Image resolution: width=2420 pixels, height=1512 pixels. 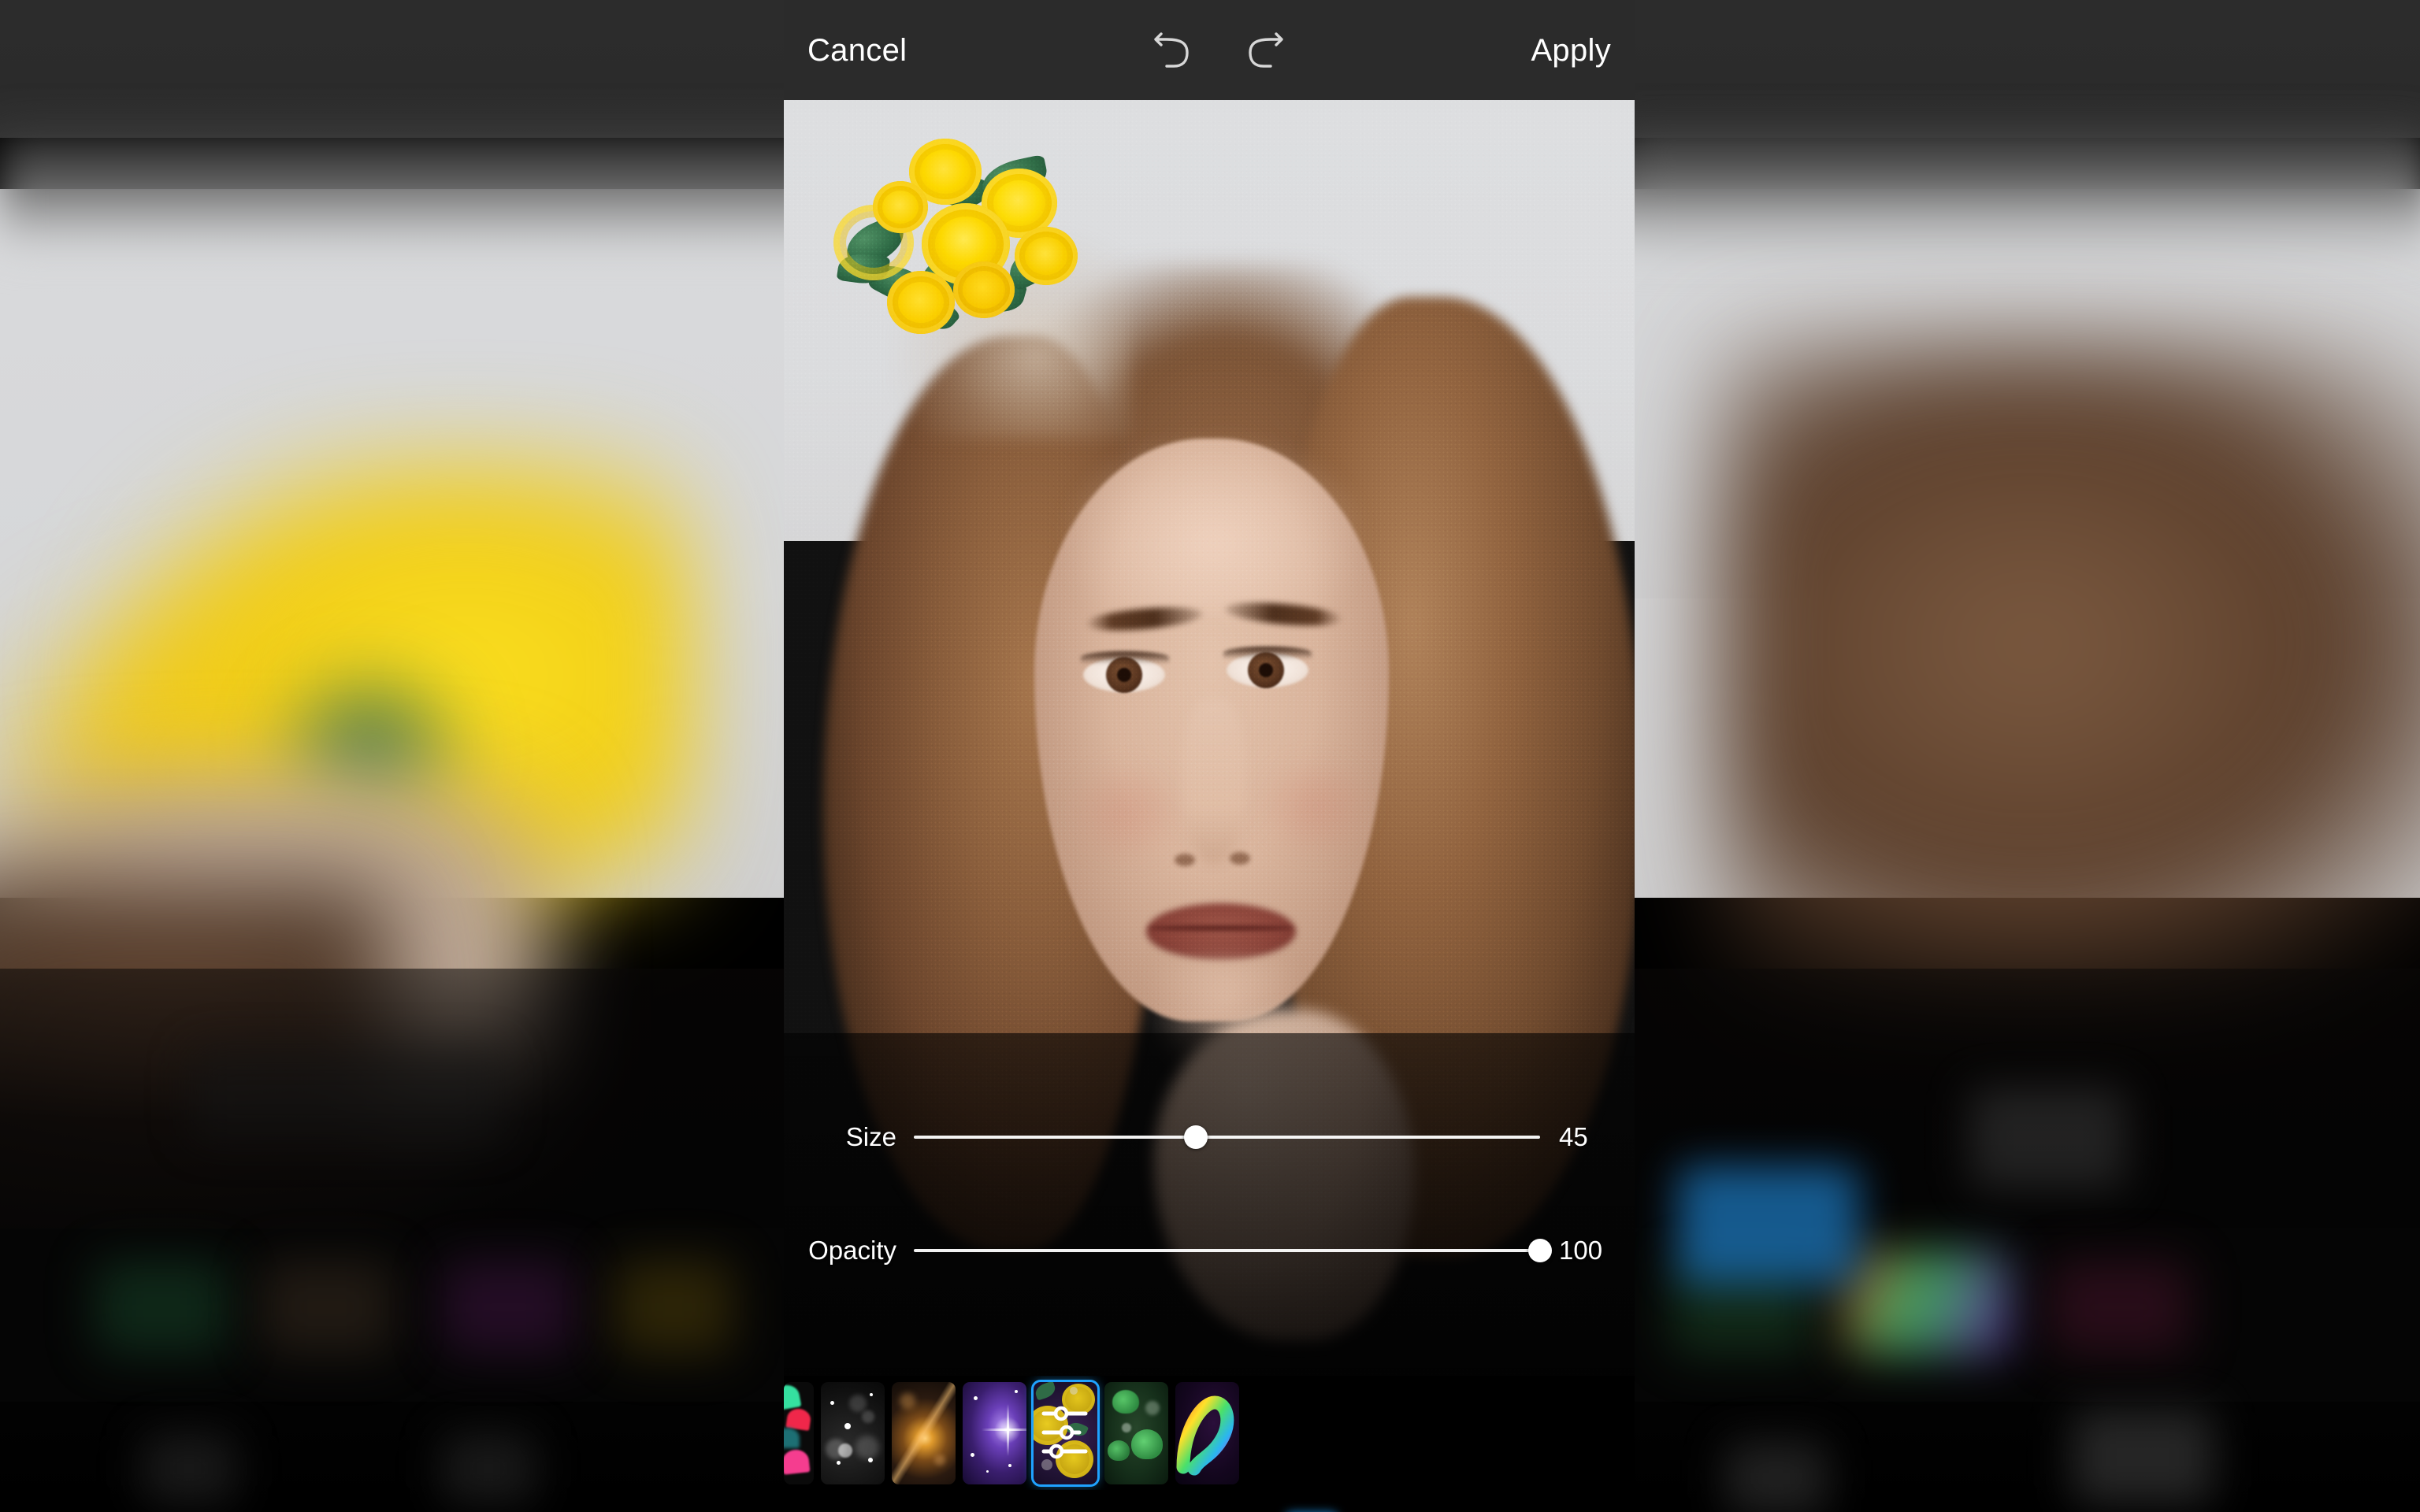 I want to click on green-clover-thumb, so click(x=1136, y=1432).